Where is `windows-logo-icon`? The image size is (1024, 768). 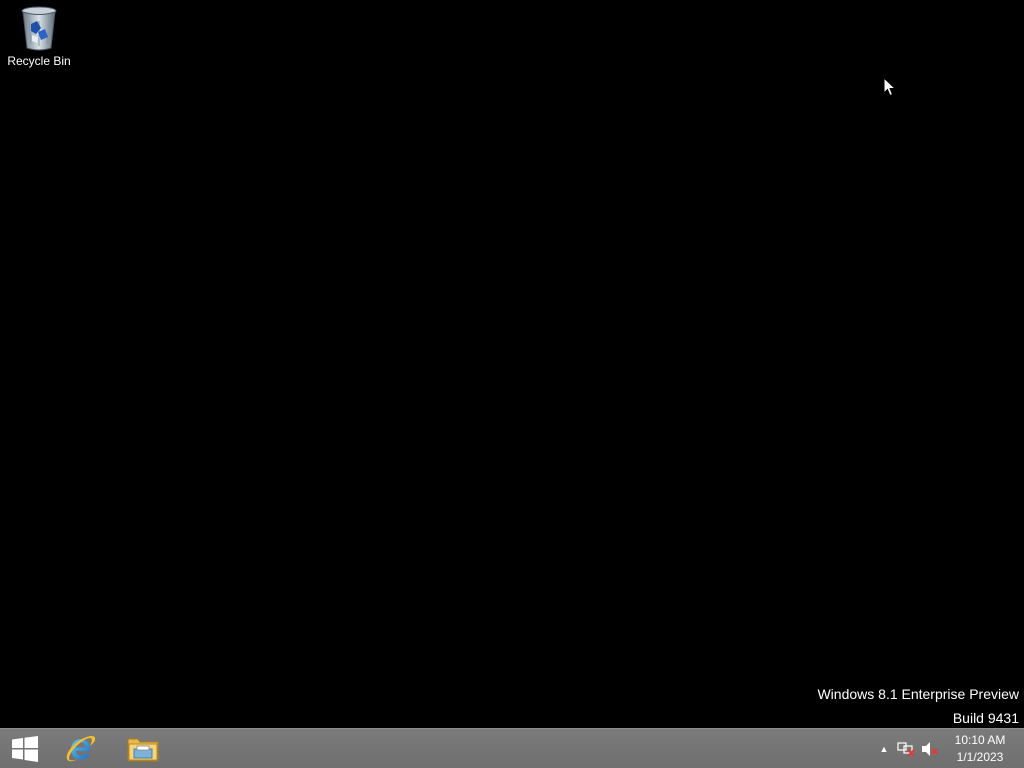
windows-logo-icon is located at coordinates (25, 748).